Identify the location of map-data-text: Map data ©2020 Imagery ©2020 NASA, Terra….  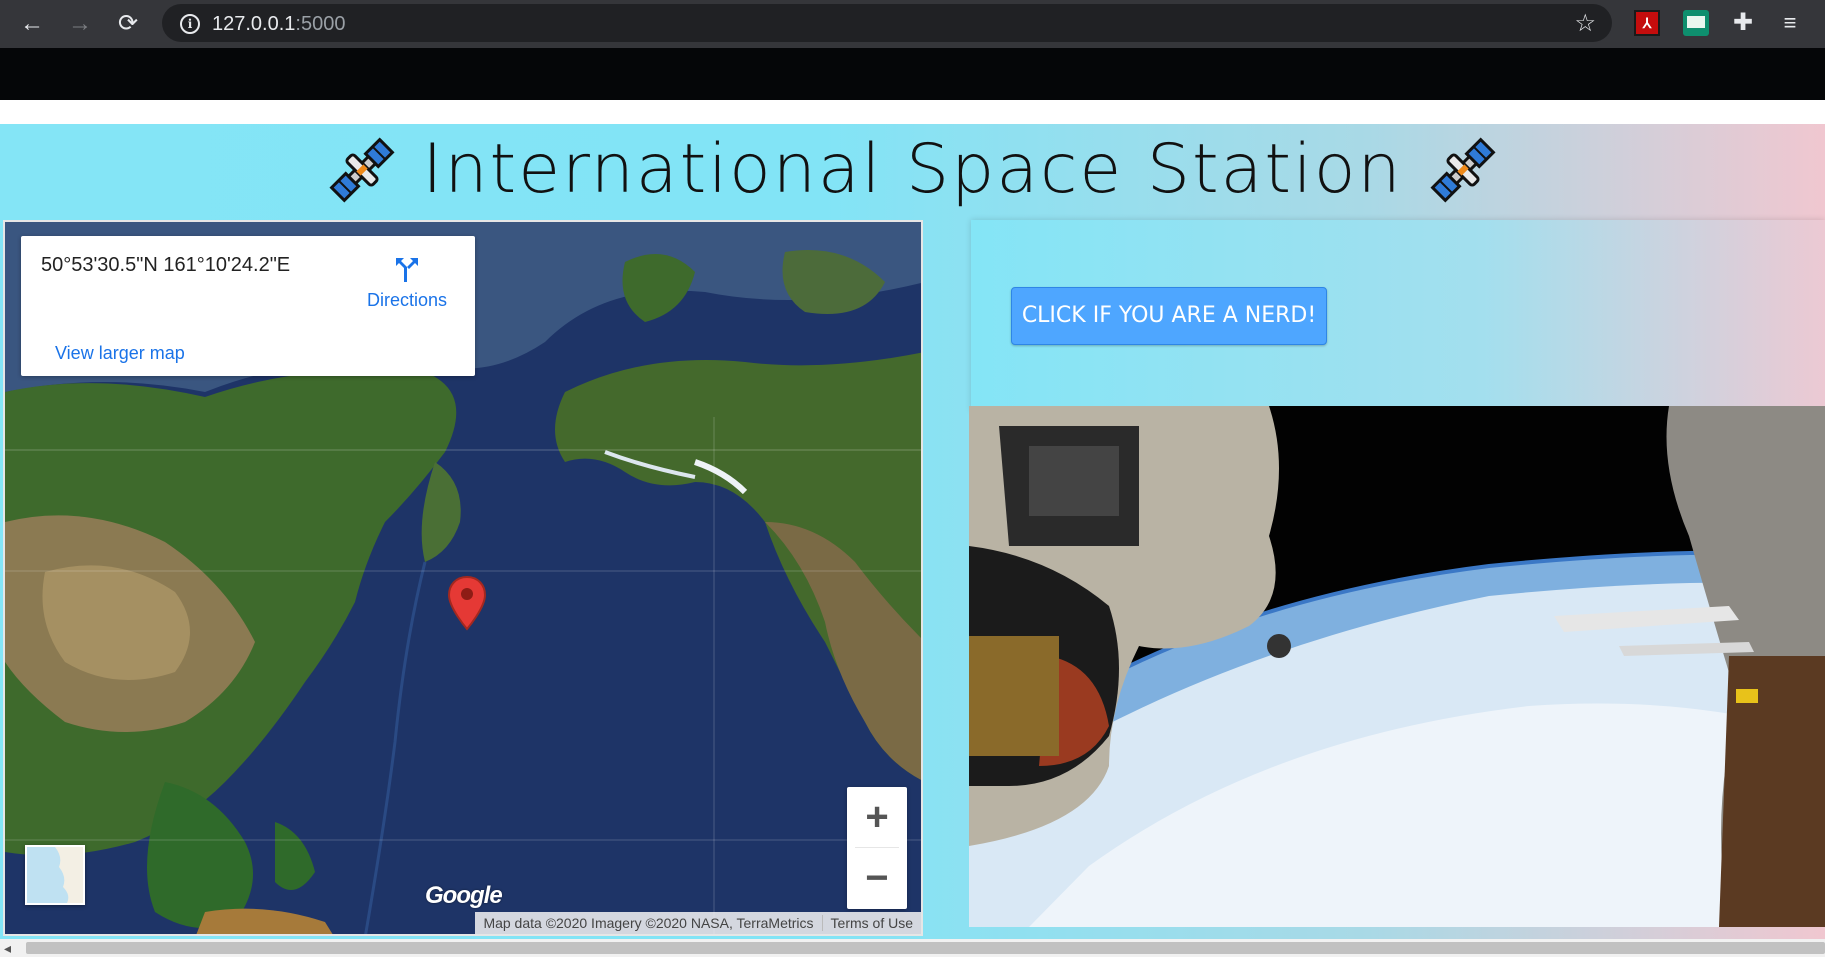
(648, 923).